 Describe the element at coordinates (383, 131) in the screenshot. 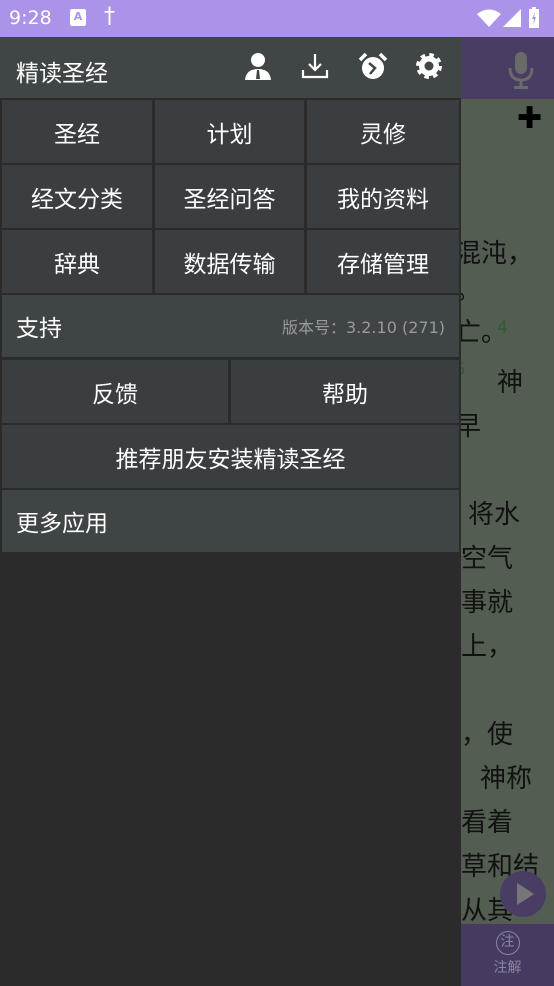

I see `menu-devotion: 灵修` at that location.